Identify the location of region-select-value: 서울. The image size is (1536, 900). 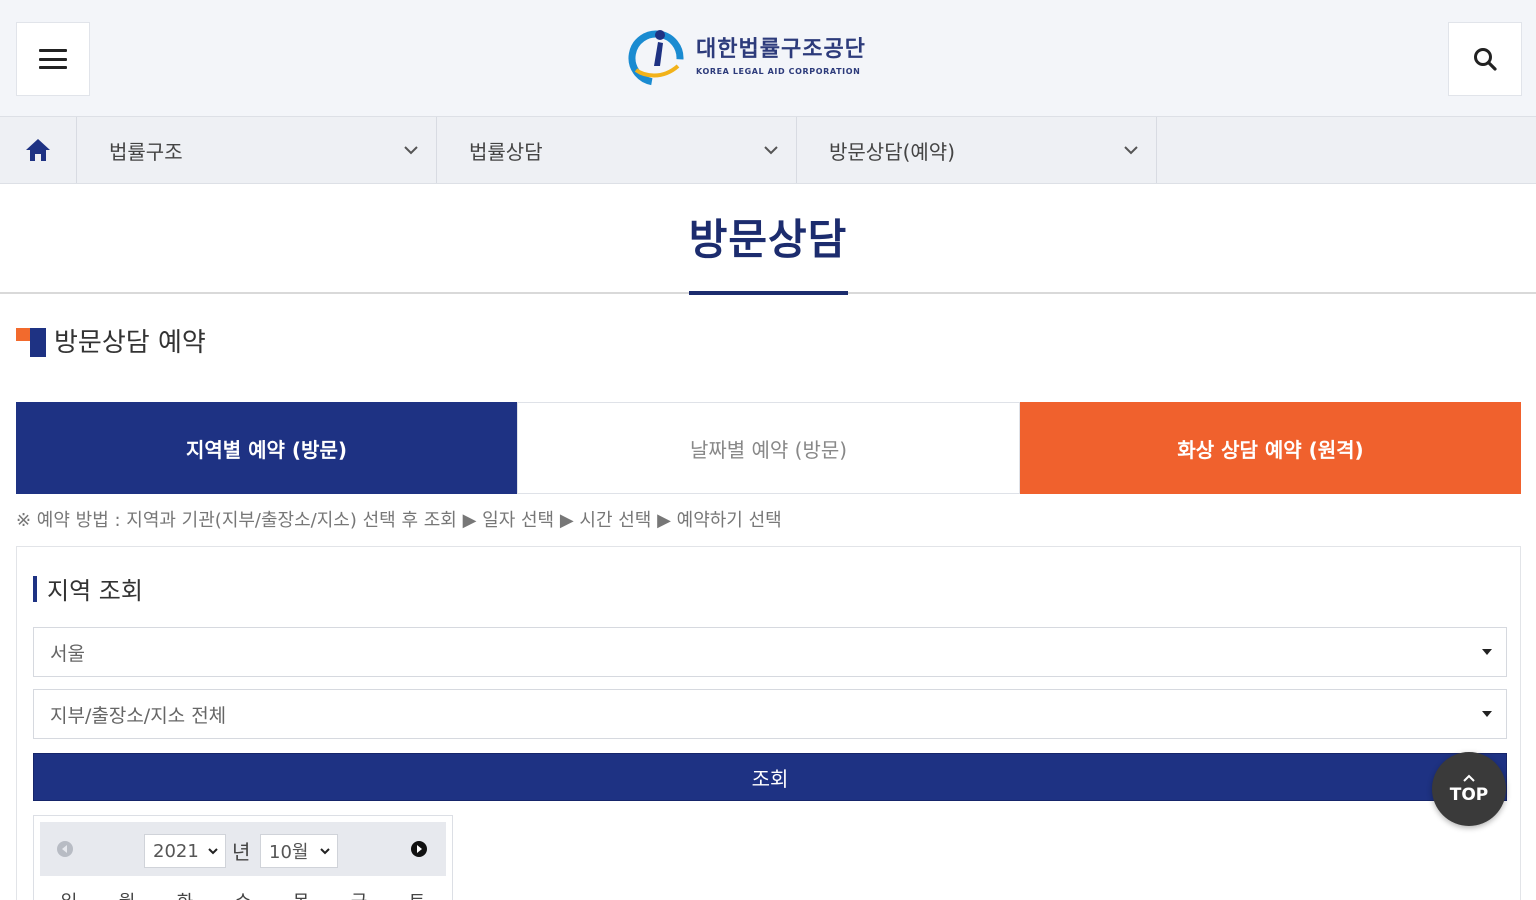
(67, 653).